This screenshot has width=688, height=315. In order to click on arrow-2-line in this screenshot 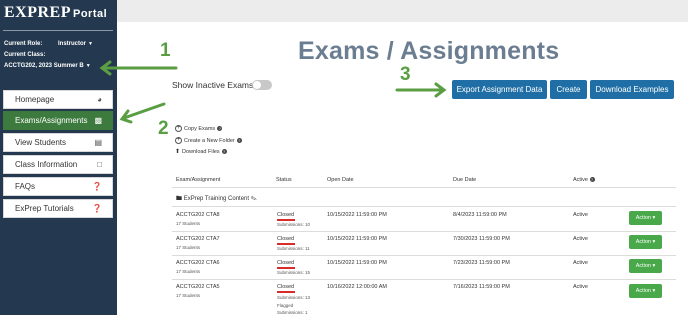, I will do `click(144, 111)`.